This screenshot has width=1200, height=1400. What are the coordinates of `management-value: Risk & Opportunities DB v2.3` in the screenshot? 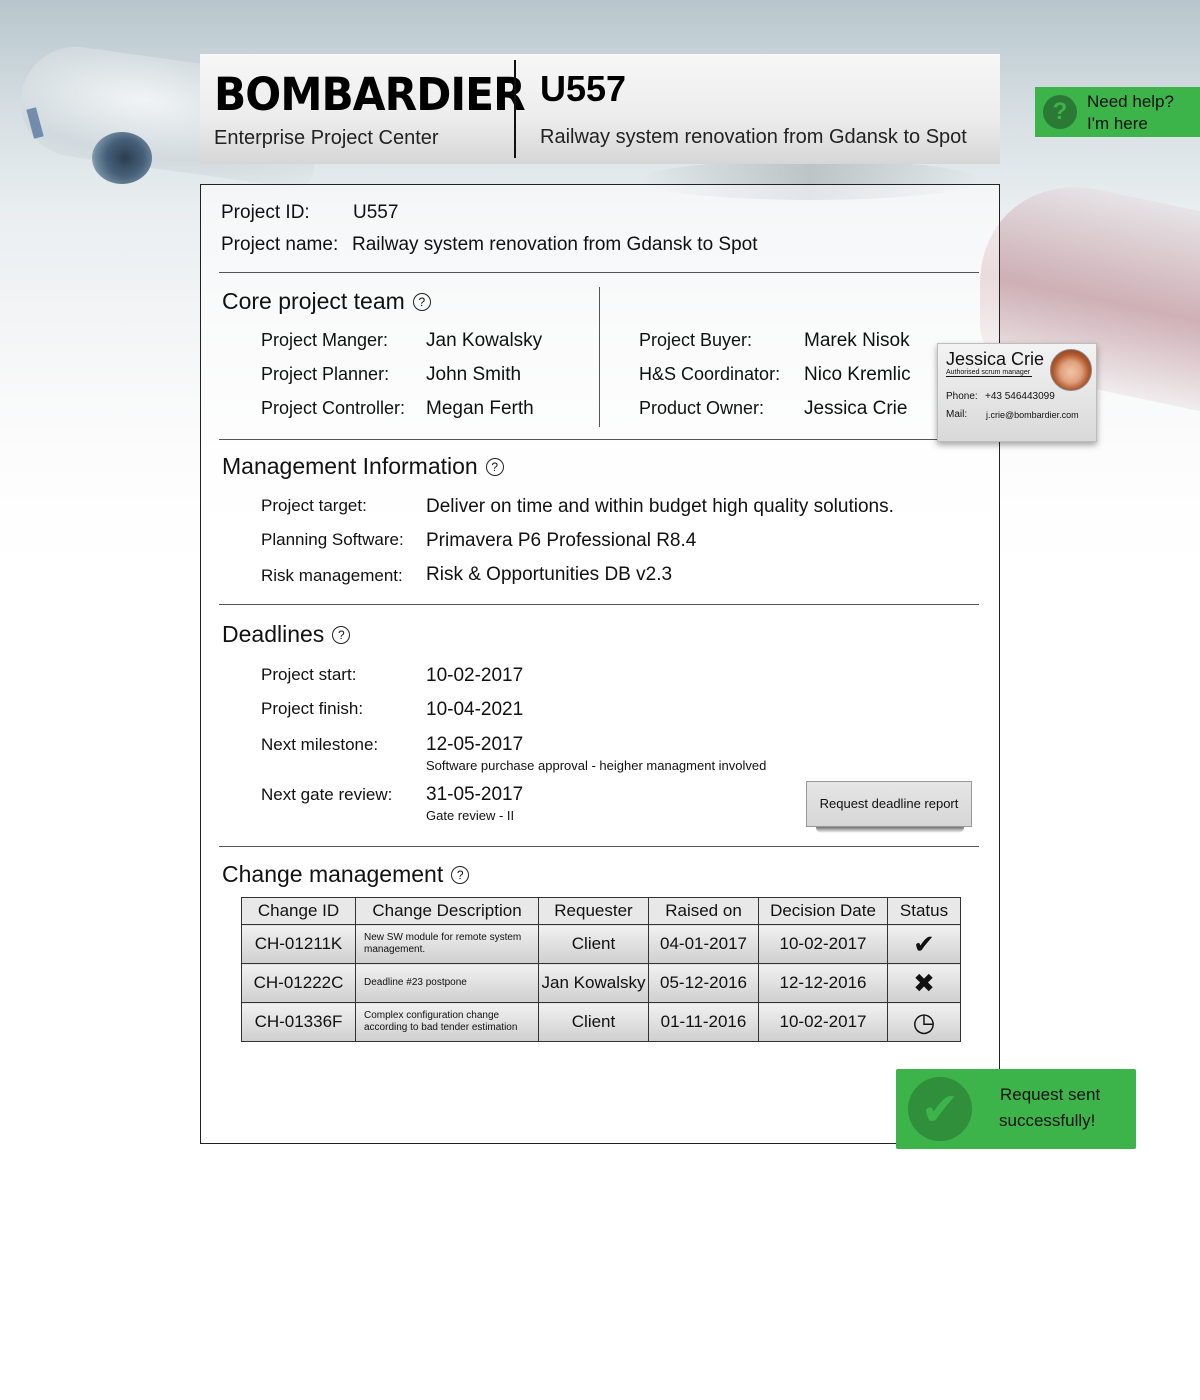 It's located at (549, 574).